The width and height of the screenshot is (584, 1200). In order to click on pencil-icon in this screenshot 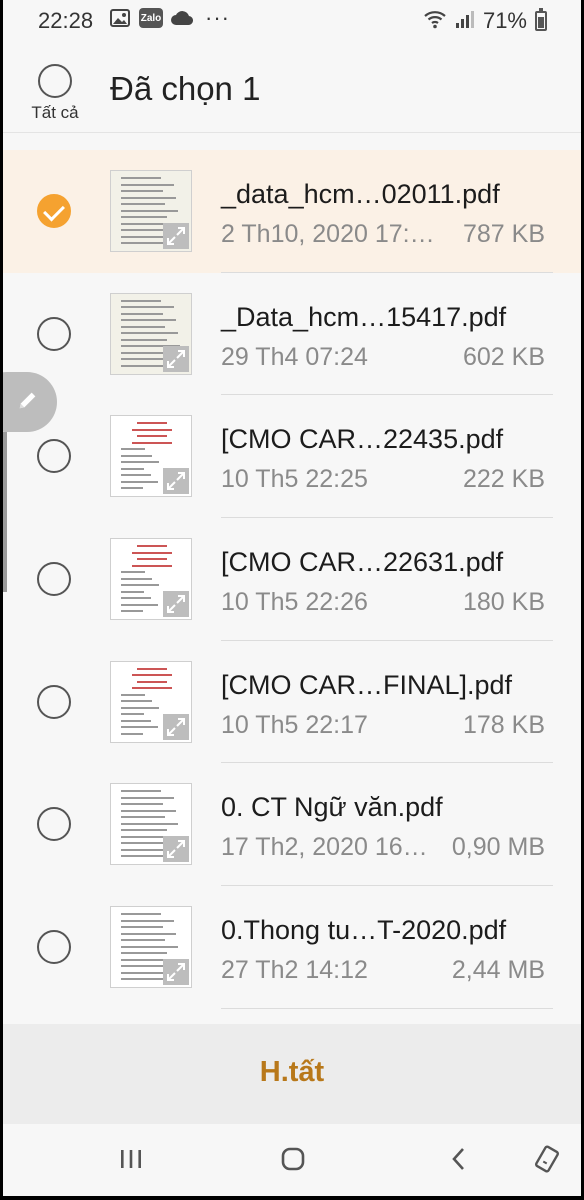, I will do `click(28, 402)`.